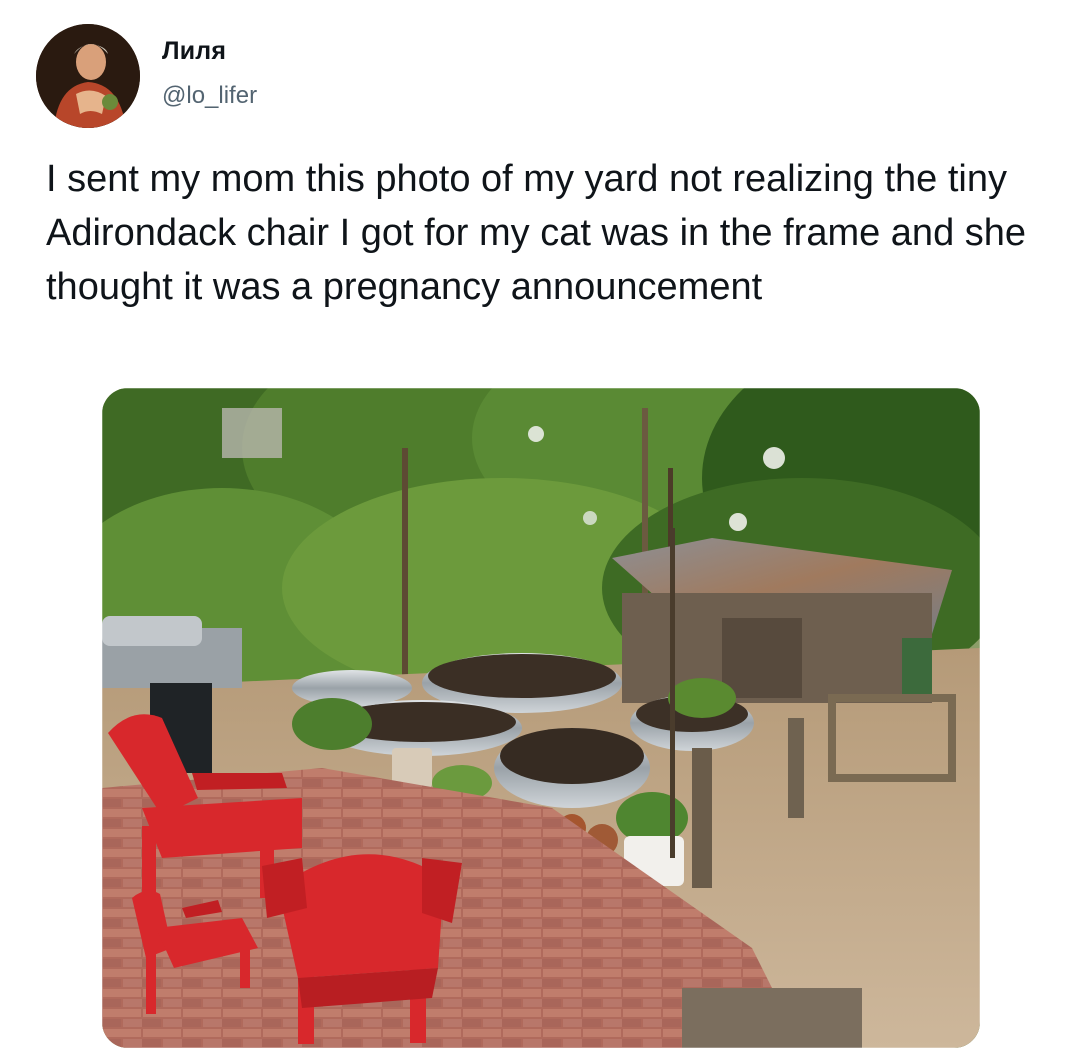  I want to click on avatar, so click(88, 76).